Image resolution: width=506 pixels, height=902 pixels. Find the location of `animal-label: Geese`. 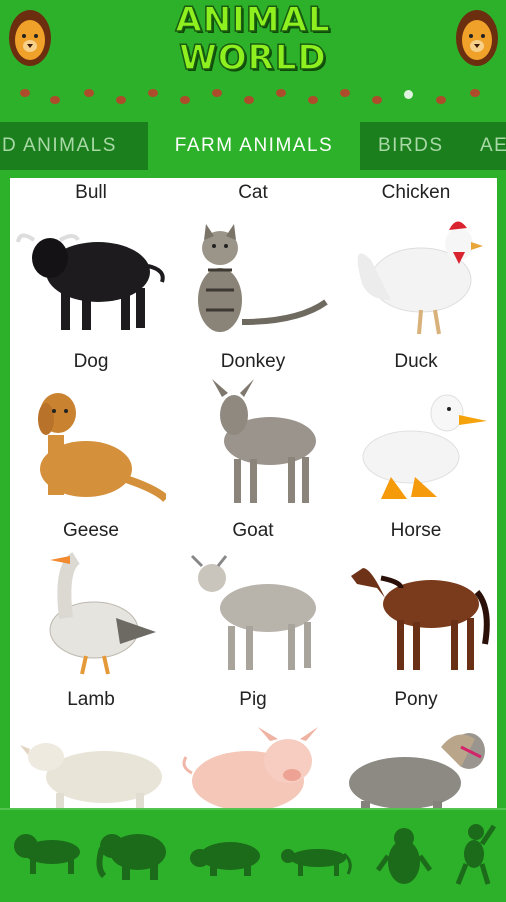

animal-label: Geese is located at coordinates (91, 530).